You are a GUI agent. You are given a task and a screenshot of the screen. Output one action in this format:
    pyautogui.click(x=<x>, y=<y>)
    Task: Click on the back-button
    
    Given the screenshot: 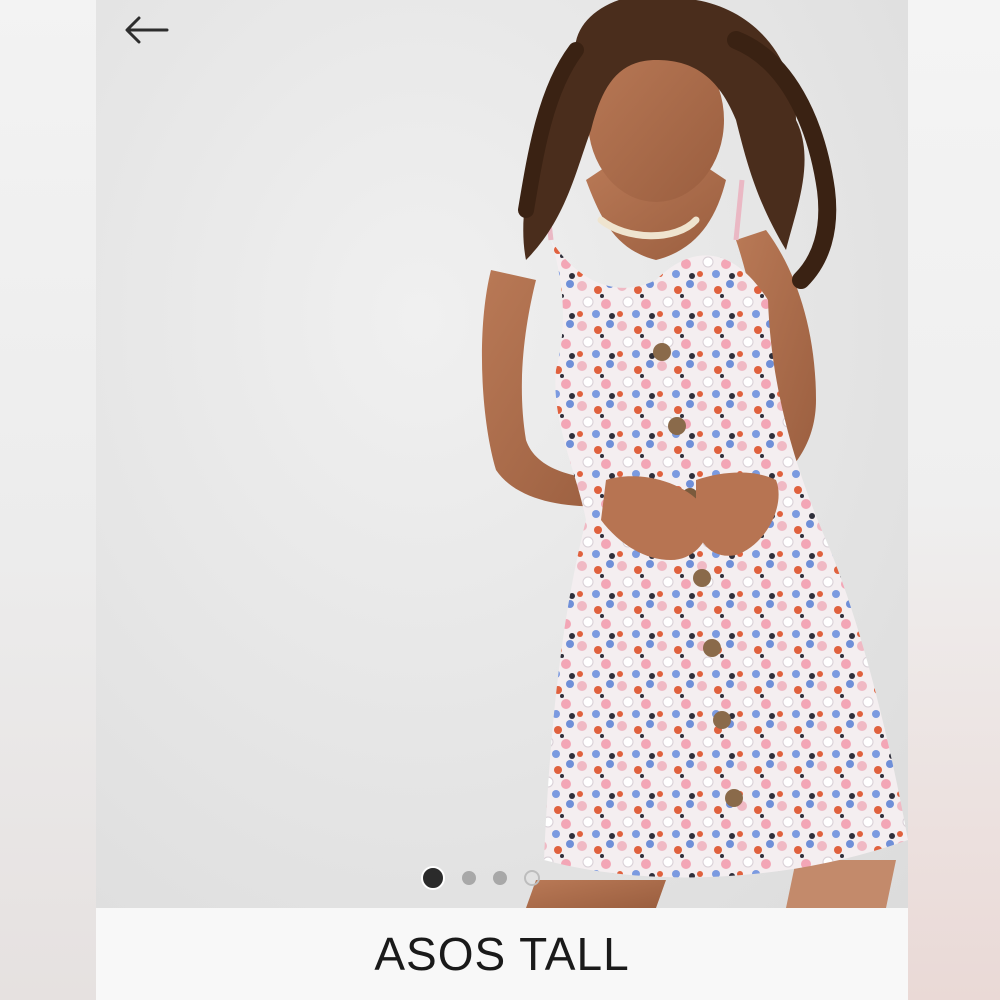 What is the action you would take?
    pyautogui.click(x=146, y=30)
    